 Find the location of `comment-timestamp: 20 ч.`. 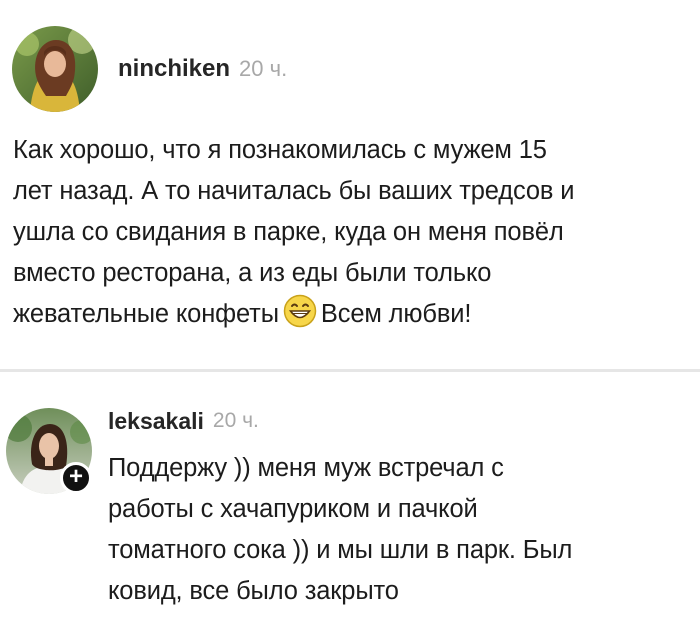

comment-timestamp: 20 ч. is located at coordinates (235, 420).